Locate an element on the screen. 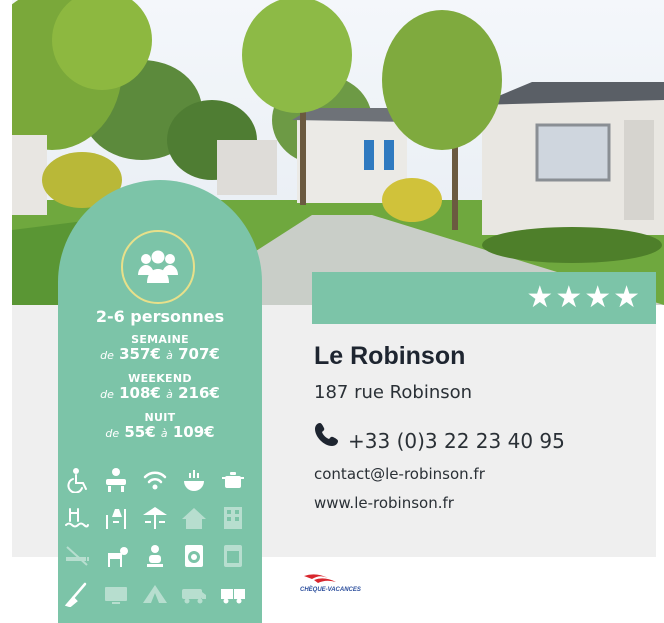 The image size is (664, 623). camping-name: Le Robinson is located at coordinates (390, 356).